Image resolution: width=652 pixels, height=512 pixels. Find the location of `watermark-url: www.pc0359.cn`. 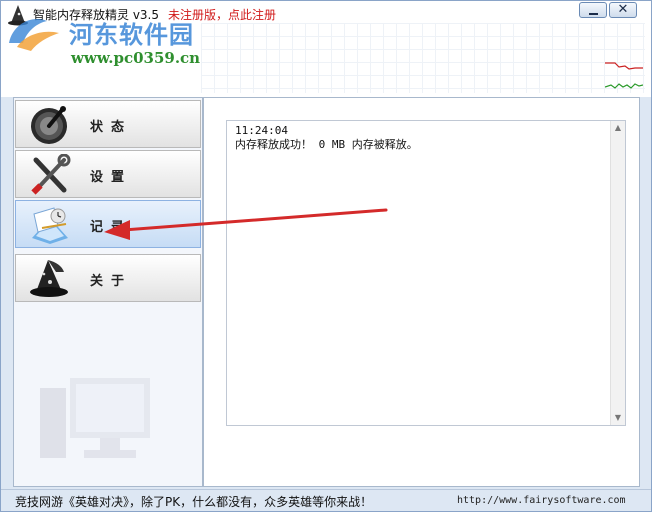

watermark-url: www.pc0359.cn is located at coordinates (136, 58).